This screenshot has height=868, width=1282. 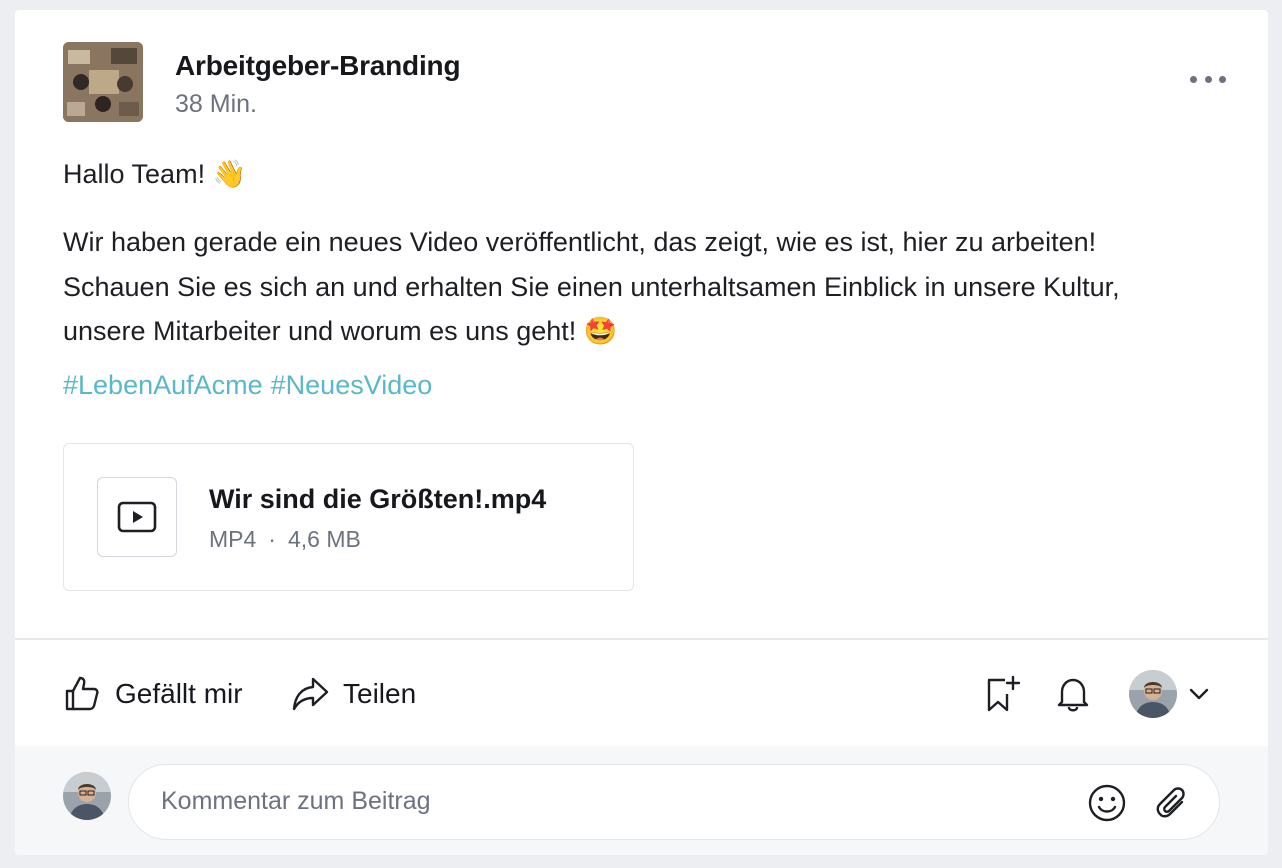 I want to click on share-button: Teilen, so click(x=353, y=694).